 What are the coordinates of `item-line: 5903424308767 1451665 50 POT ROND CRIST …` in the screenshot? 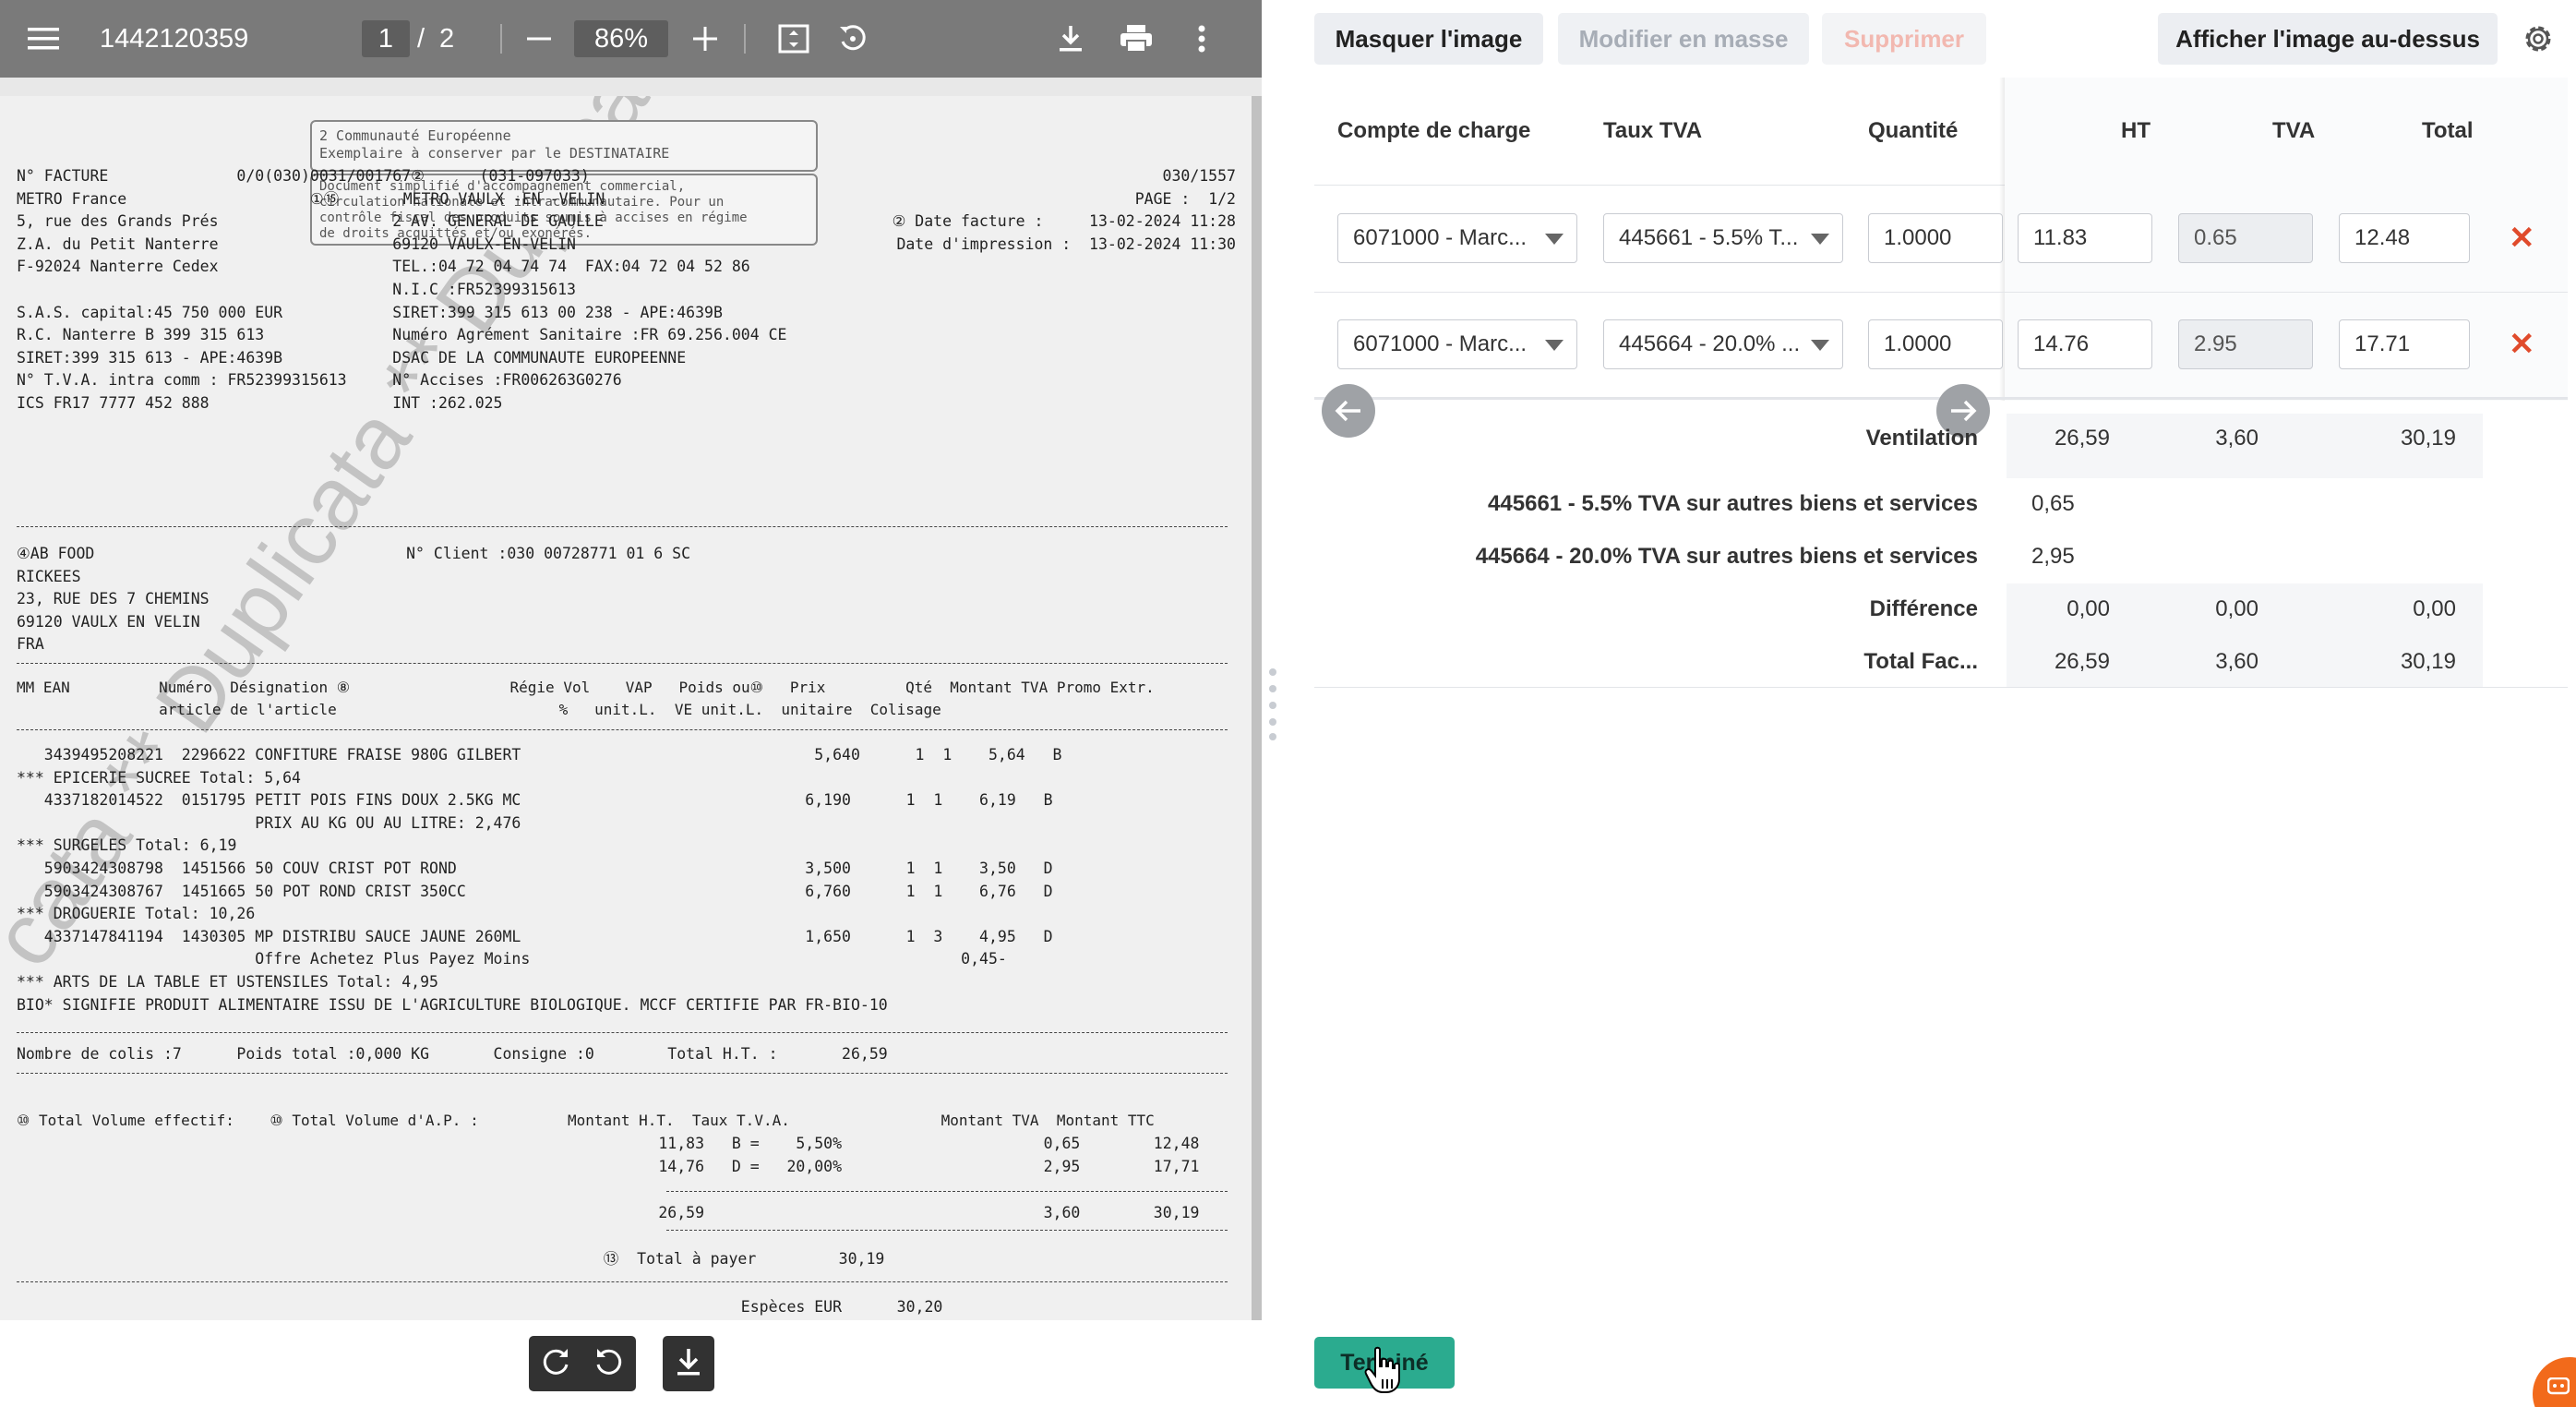 It's located at (535, 891).